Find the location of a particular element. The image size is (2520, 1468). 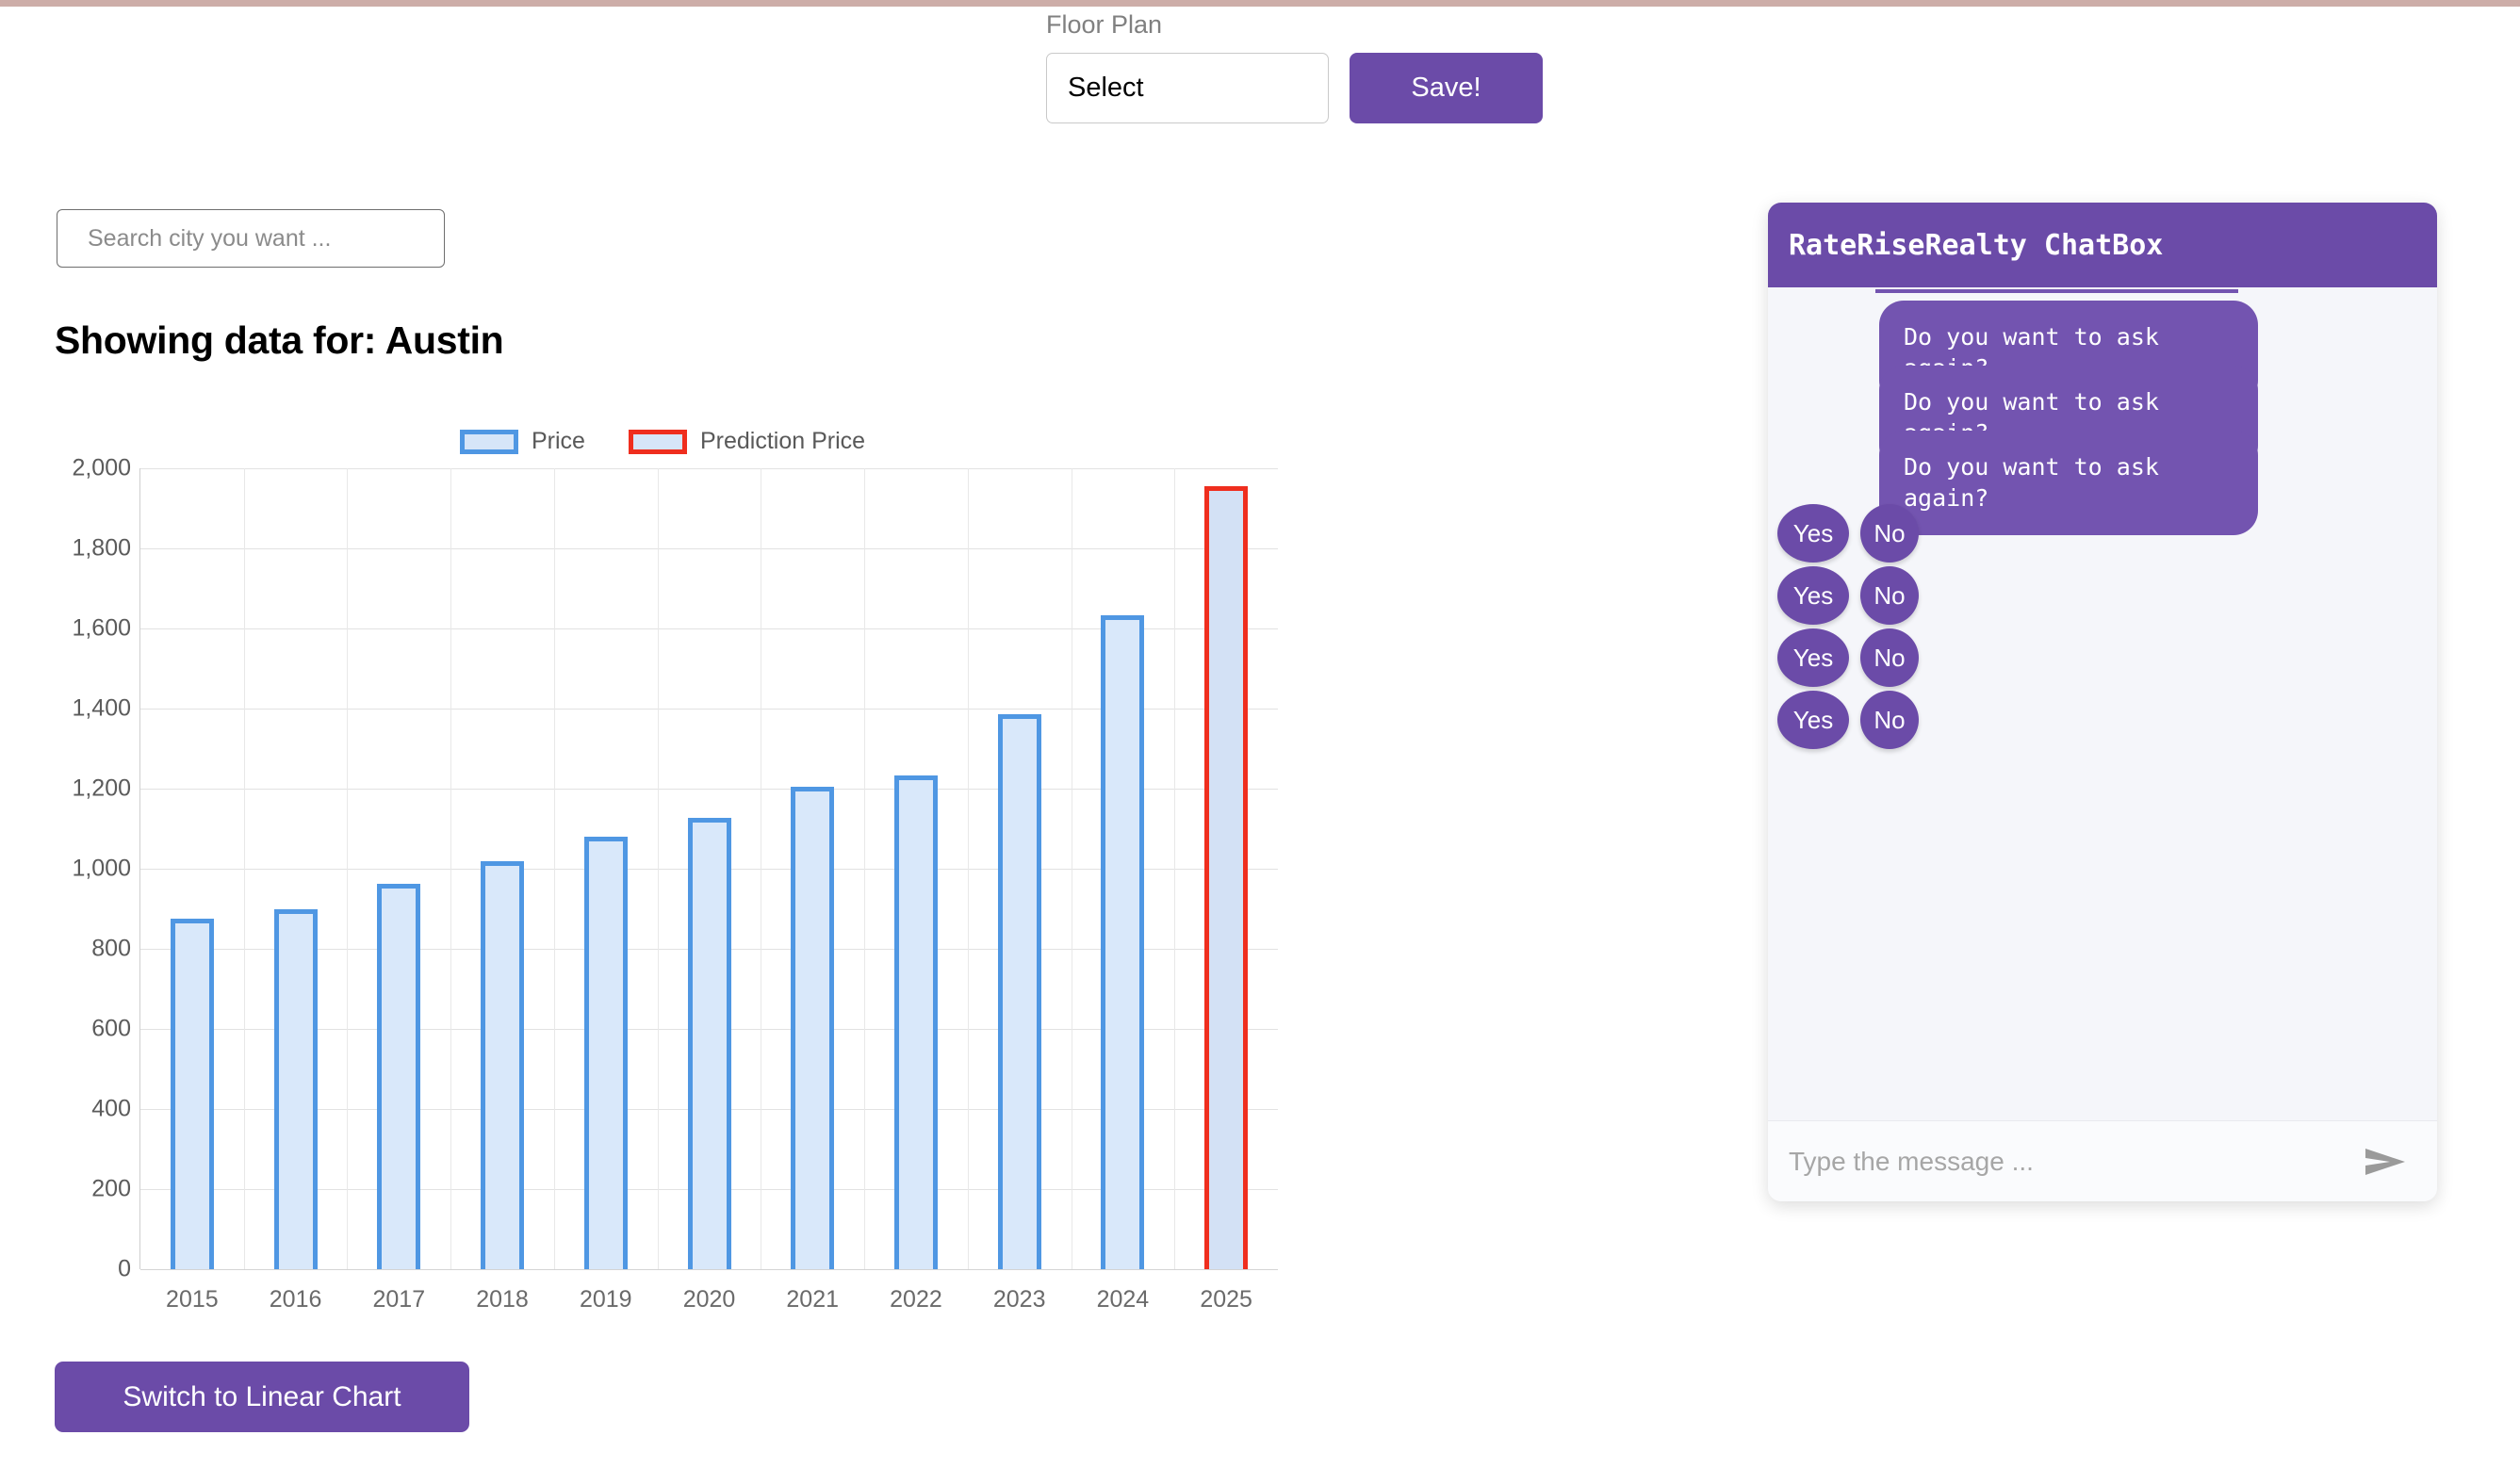

legend-label-prediction-price: Prediction Price is located at coordinates (782, 441).